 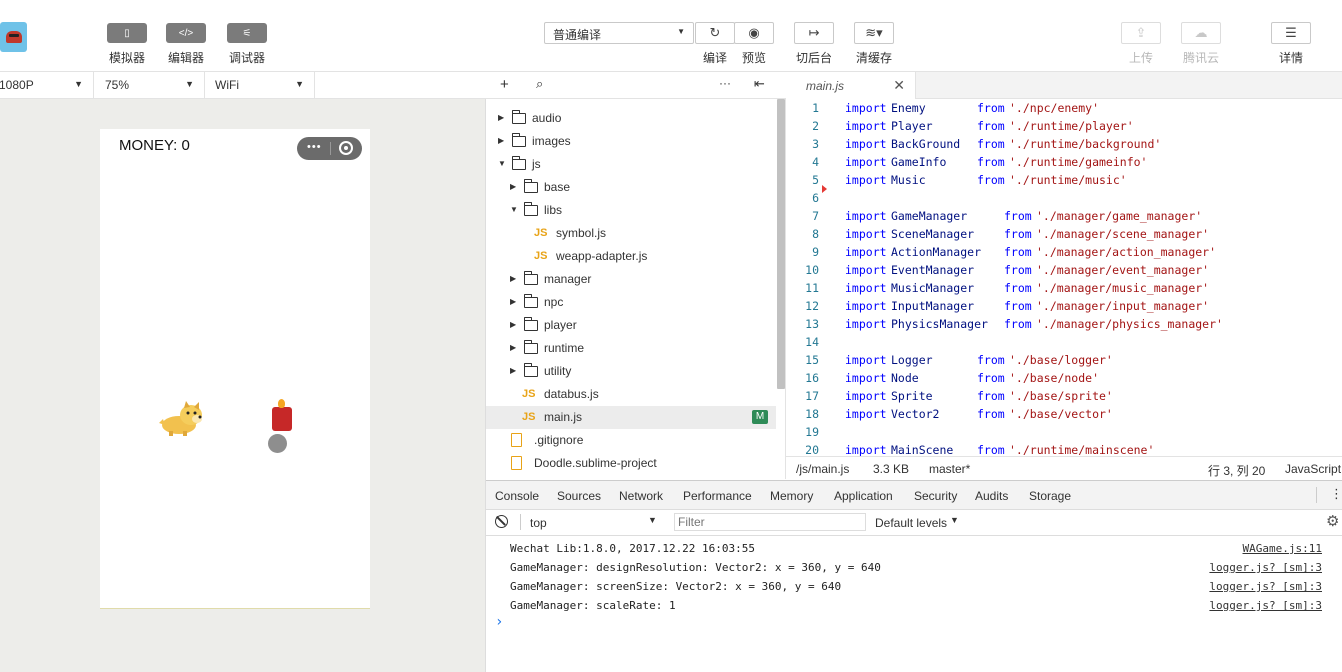 I want to click on tab-label: main.js, so click(x=825, y=86).